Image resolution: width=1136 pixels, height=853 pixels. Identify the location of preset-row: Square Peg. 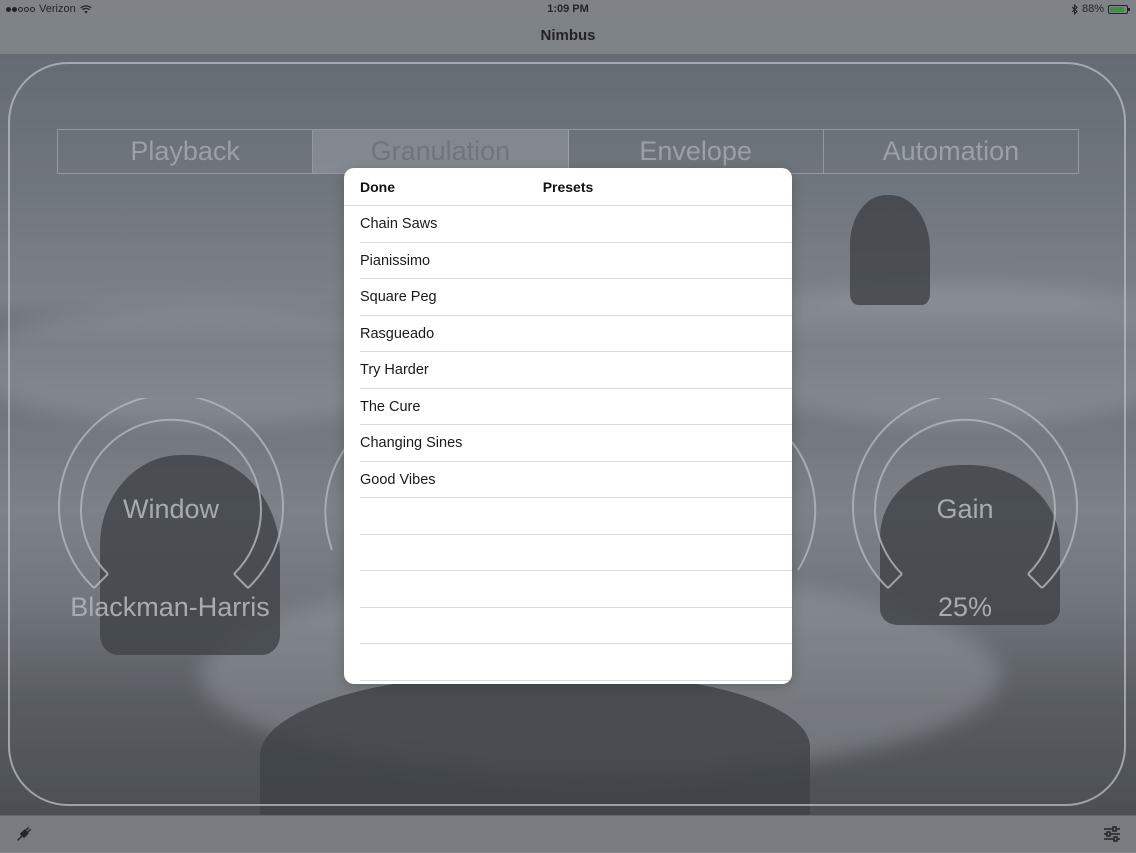
(568, 297).